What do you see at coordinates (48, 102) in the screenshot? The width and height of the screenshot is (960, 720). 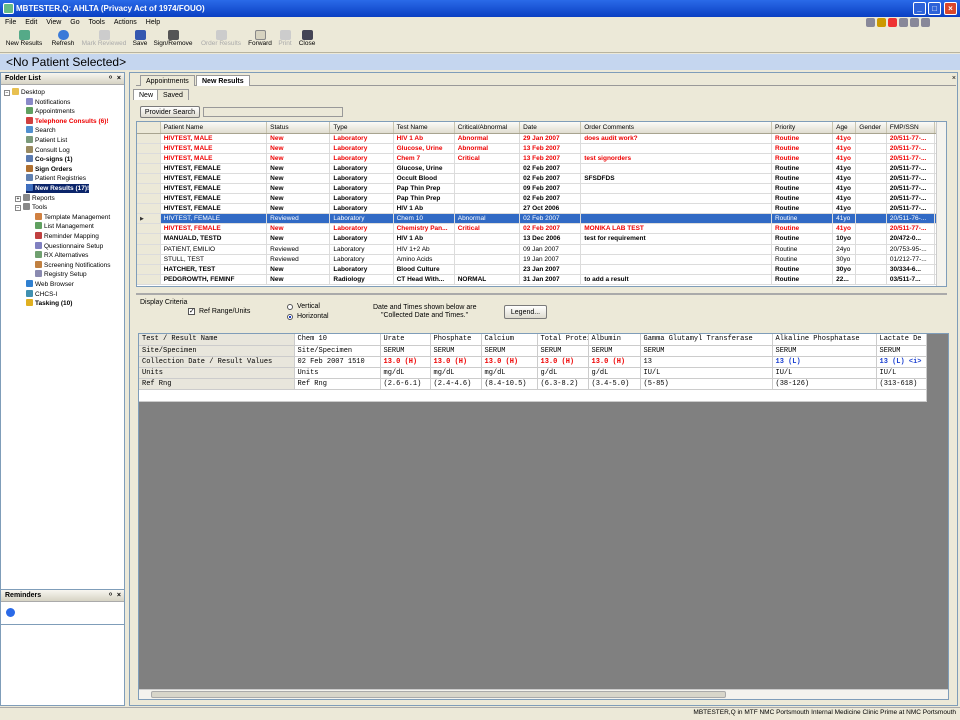 I see `folder-item: Notifications` at bounding box center [48, 102].